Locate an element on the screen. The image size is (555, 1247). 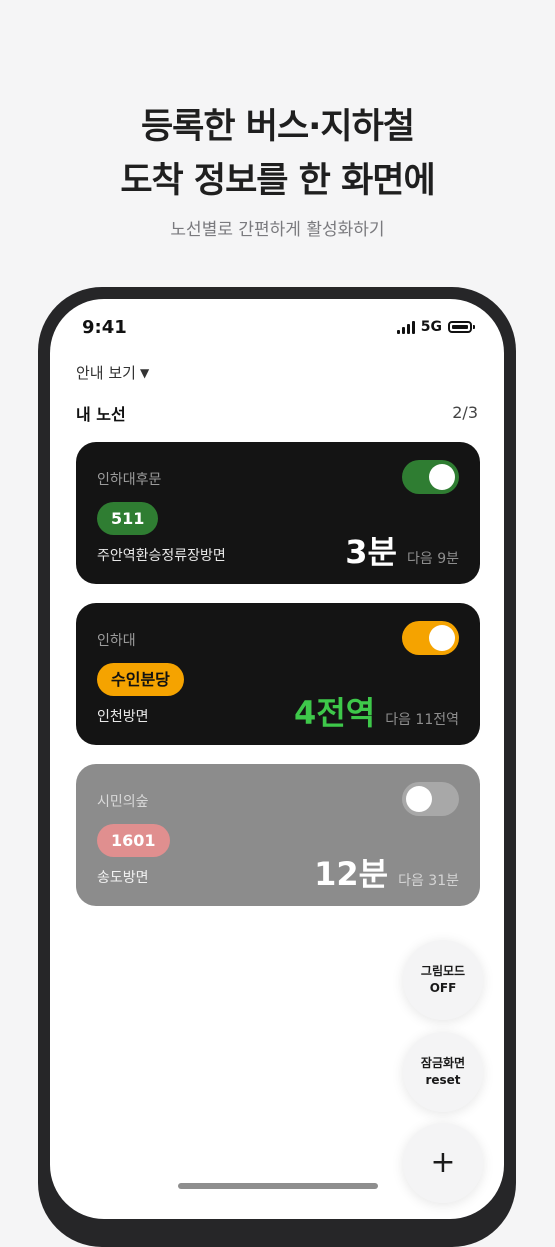
lock-screen-label: 잠금화면 is located at coordinates (443, 1063).